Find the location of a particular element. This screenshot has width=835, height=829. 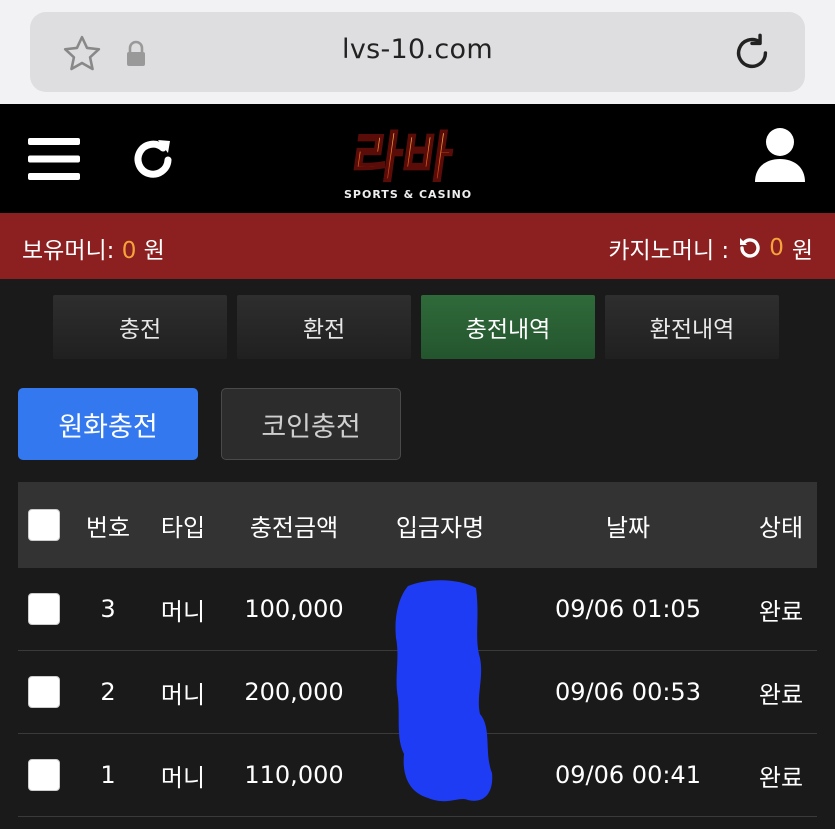

refresh-icon is located at coordinates (153, 159).